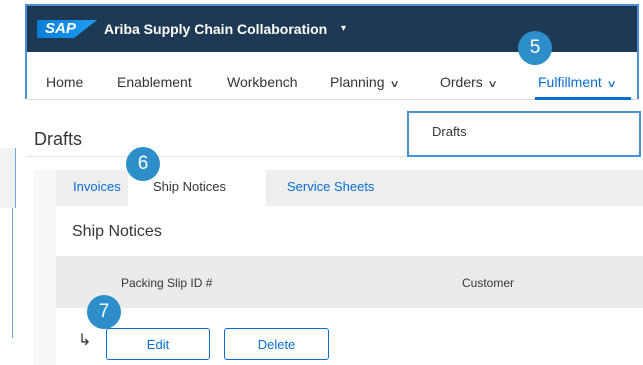  I want to click on row-action-arrow-icon: ↳, so click(85, 340).